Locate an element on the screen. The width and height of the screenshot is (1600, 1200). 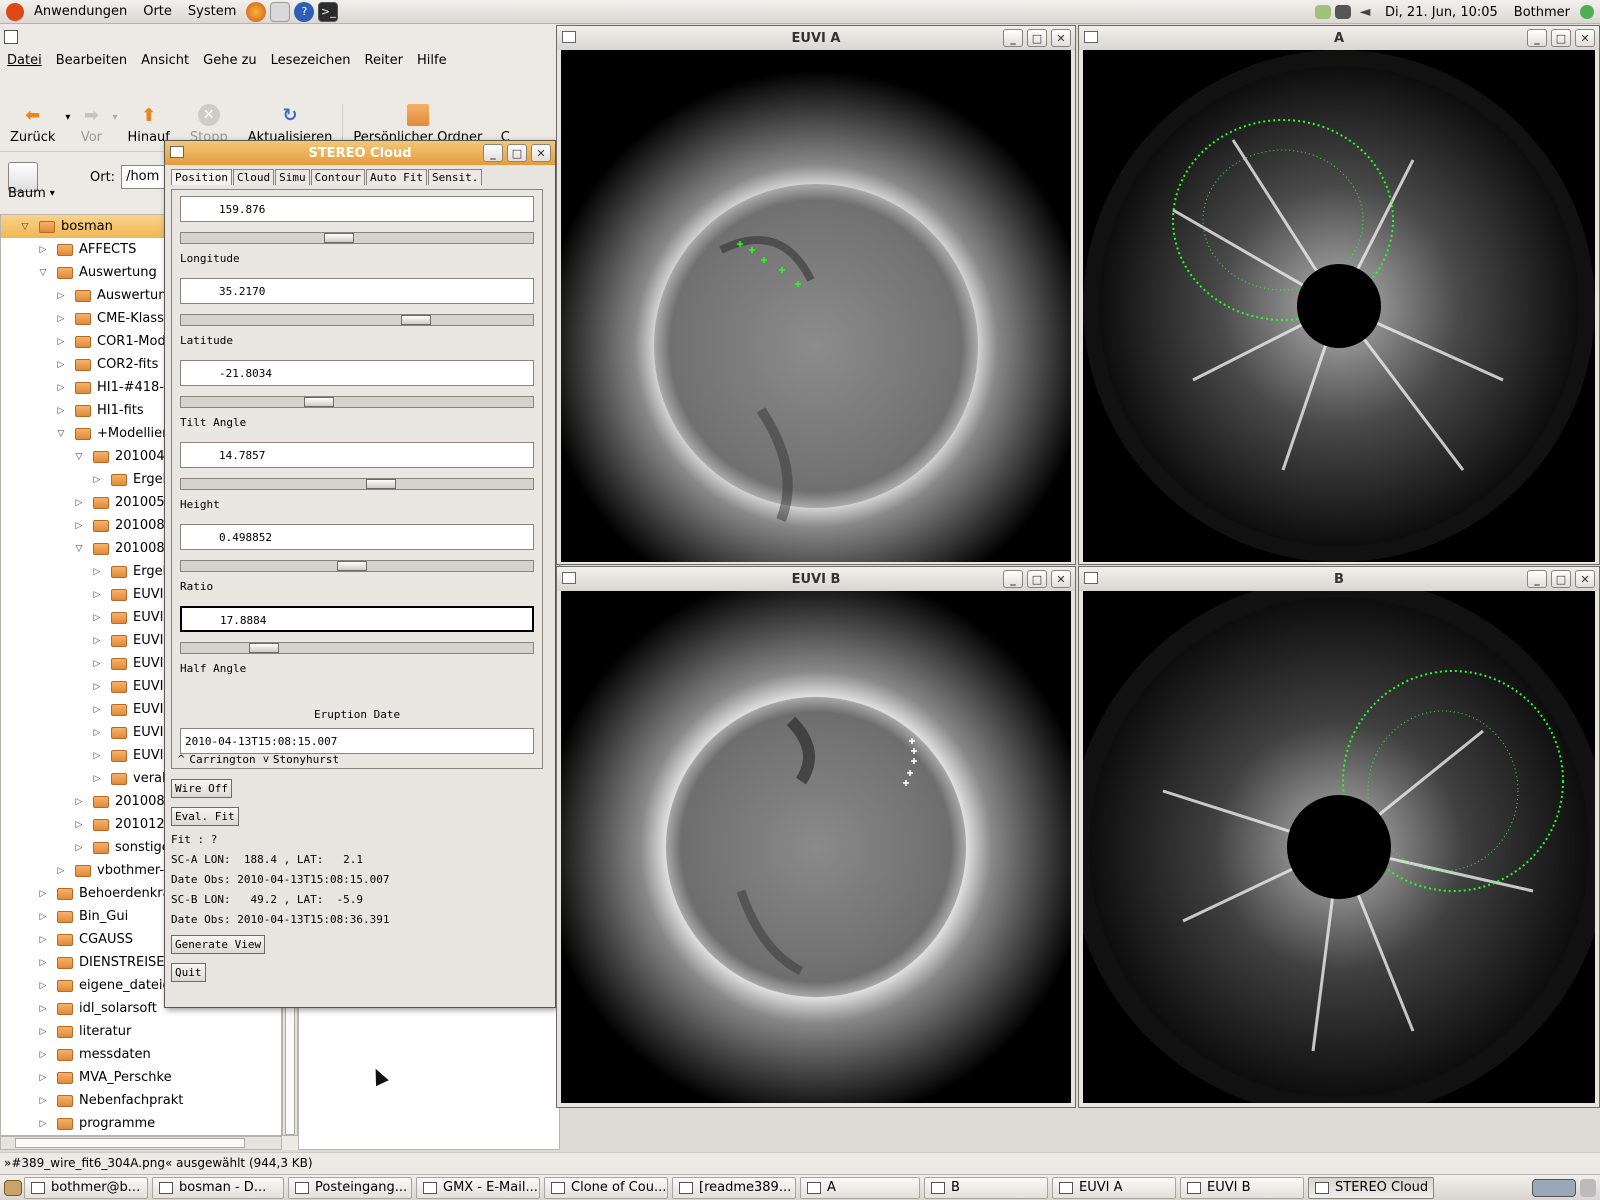
taskbar-button: STEREO Cloud is located at coordinates (1371, 1187).